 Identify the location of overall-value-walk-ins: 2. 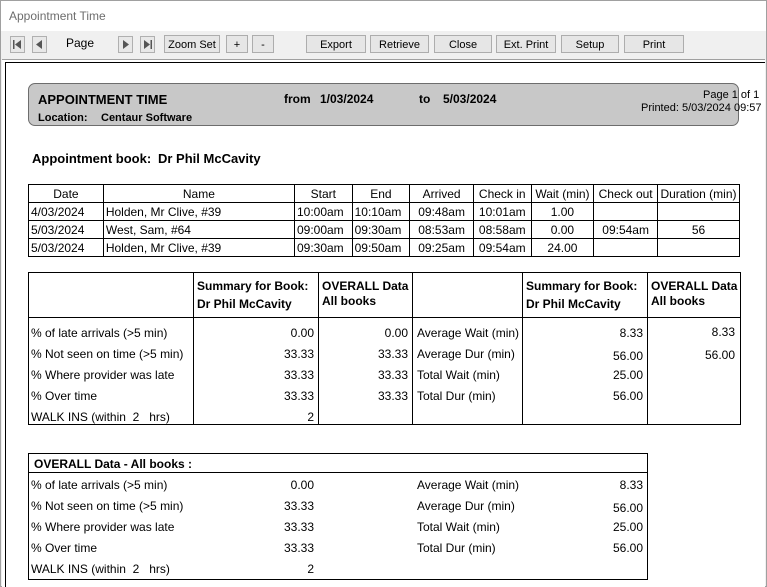
(310, 569).